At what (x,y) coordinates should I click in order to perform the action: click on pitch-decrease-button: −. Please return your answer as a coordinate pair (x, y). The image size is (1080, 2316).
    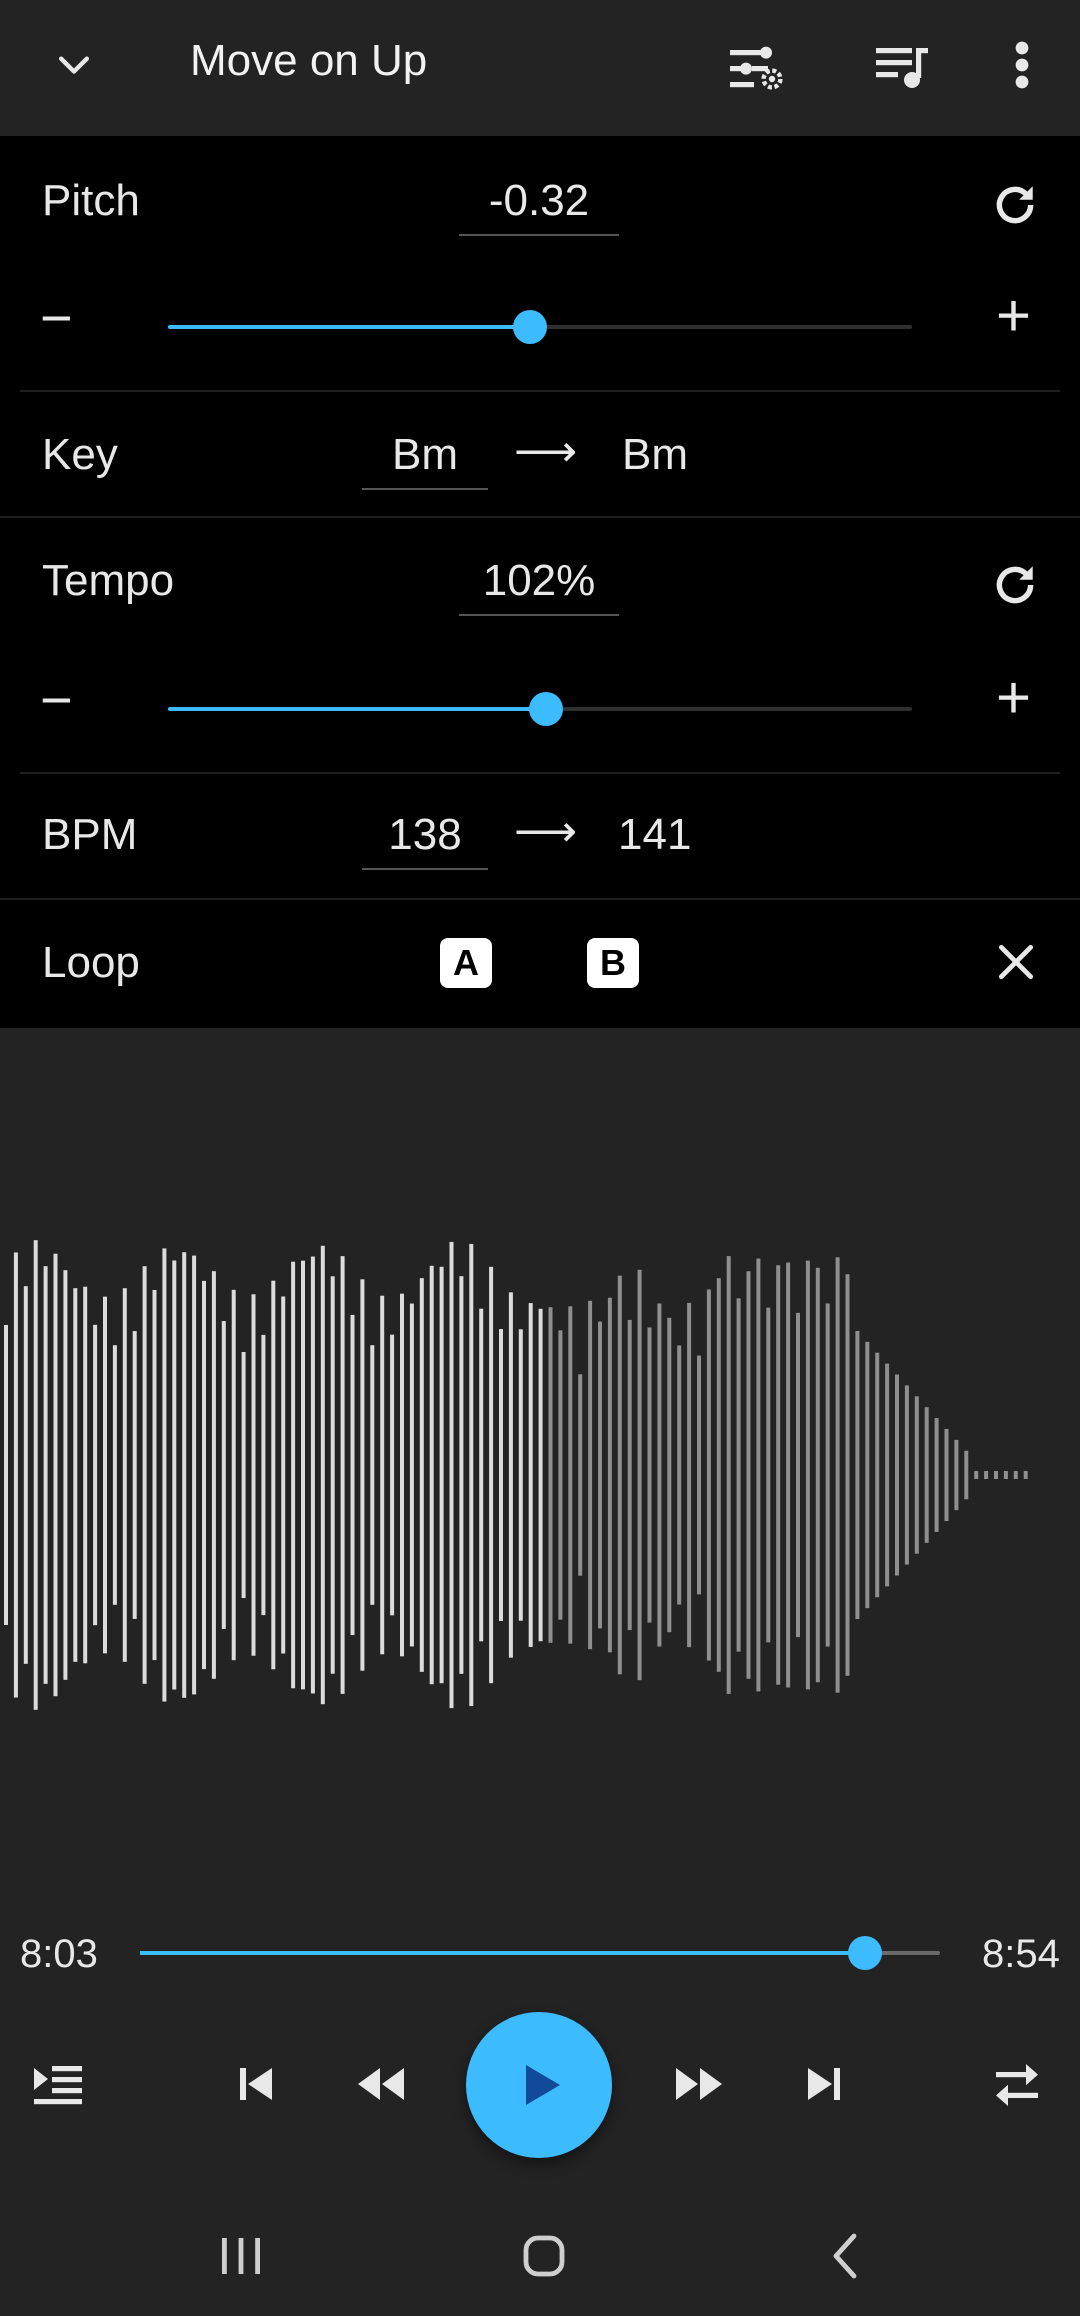
    Looking at the image, I should click on (56, 318).